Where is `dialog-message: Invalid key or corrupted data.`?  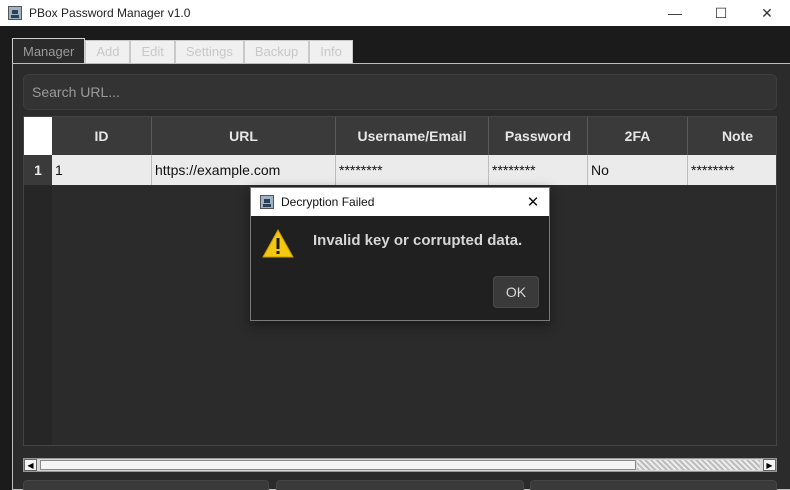
dialog-message: Invalid key or corrupted data. is located at coordinates (418, 240).